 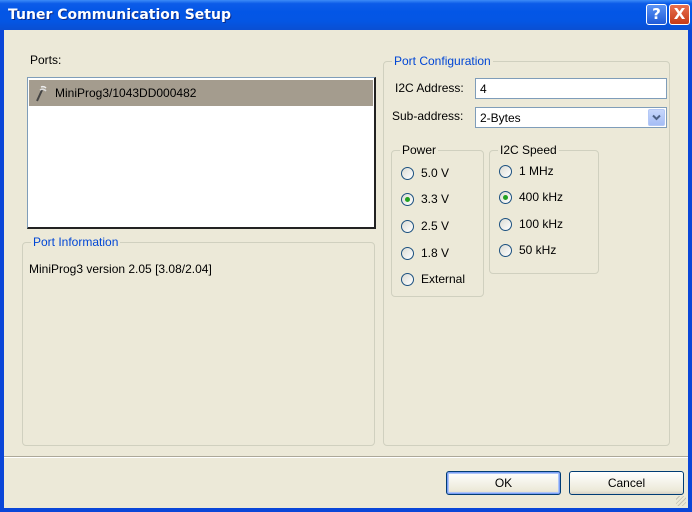 I want to click on port-information-text: MiniProg3 version 2.05 [3.08/2.04], so click(x=120, y=269).